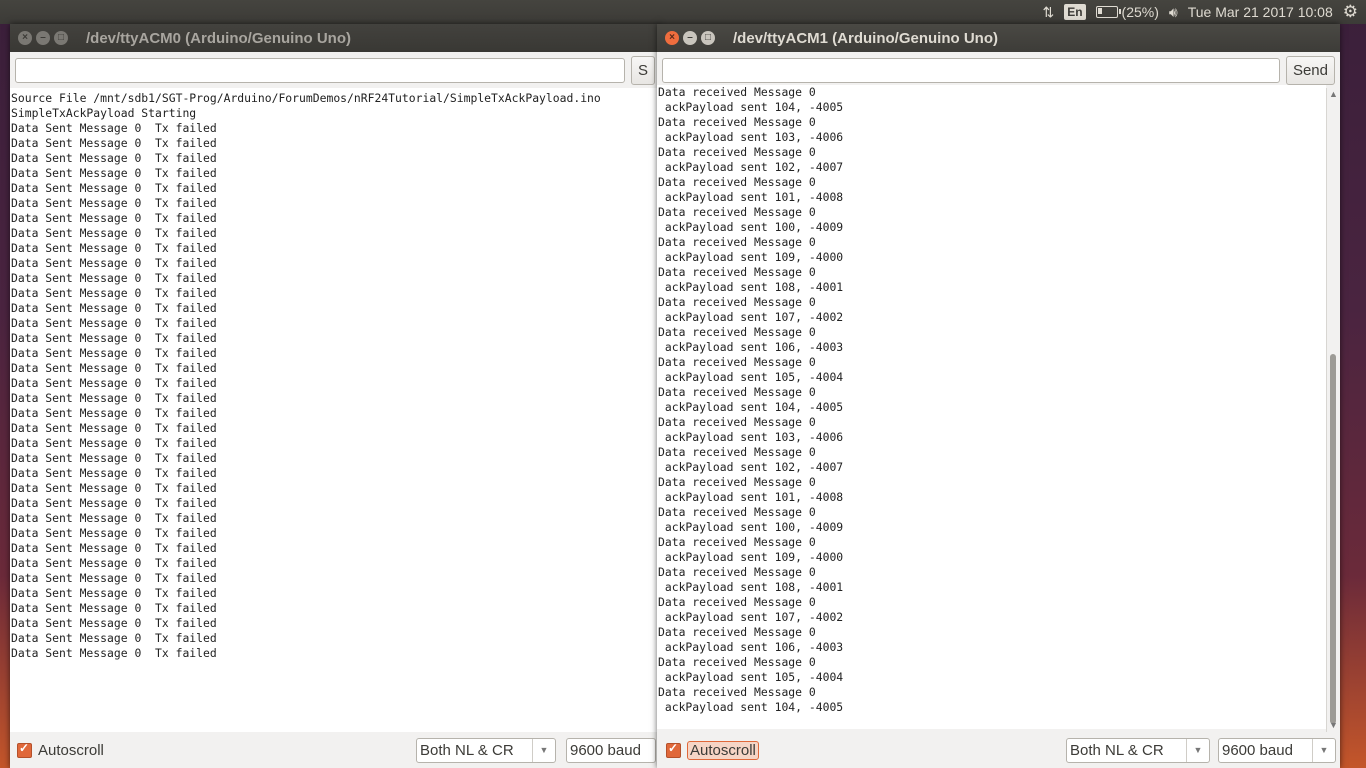 The image size is (1366, 768). Describe the element at coordinates (335, 750) in the screenshot. I see `bottom-bar: Autoscroll Both NL & CR ▼ 9600 baud` at that location.